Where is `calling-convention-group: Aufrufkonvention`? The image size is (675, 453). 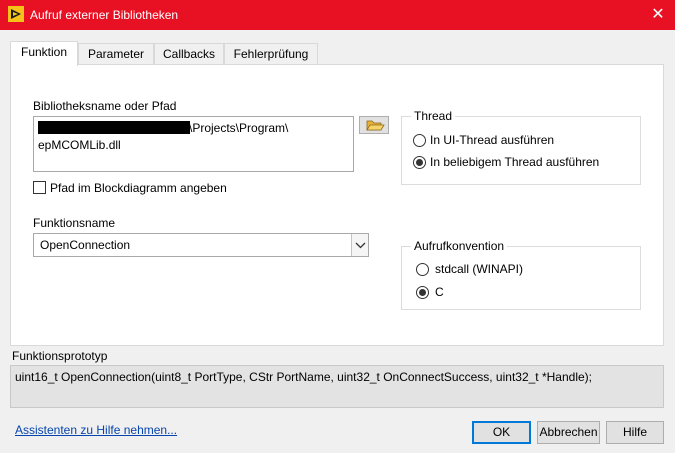 calling-convention-group: Aufrufkonvention is located at coordinates (521, 274).